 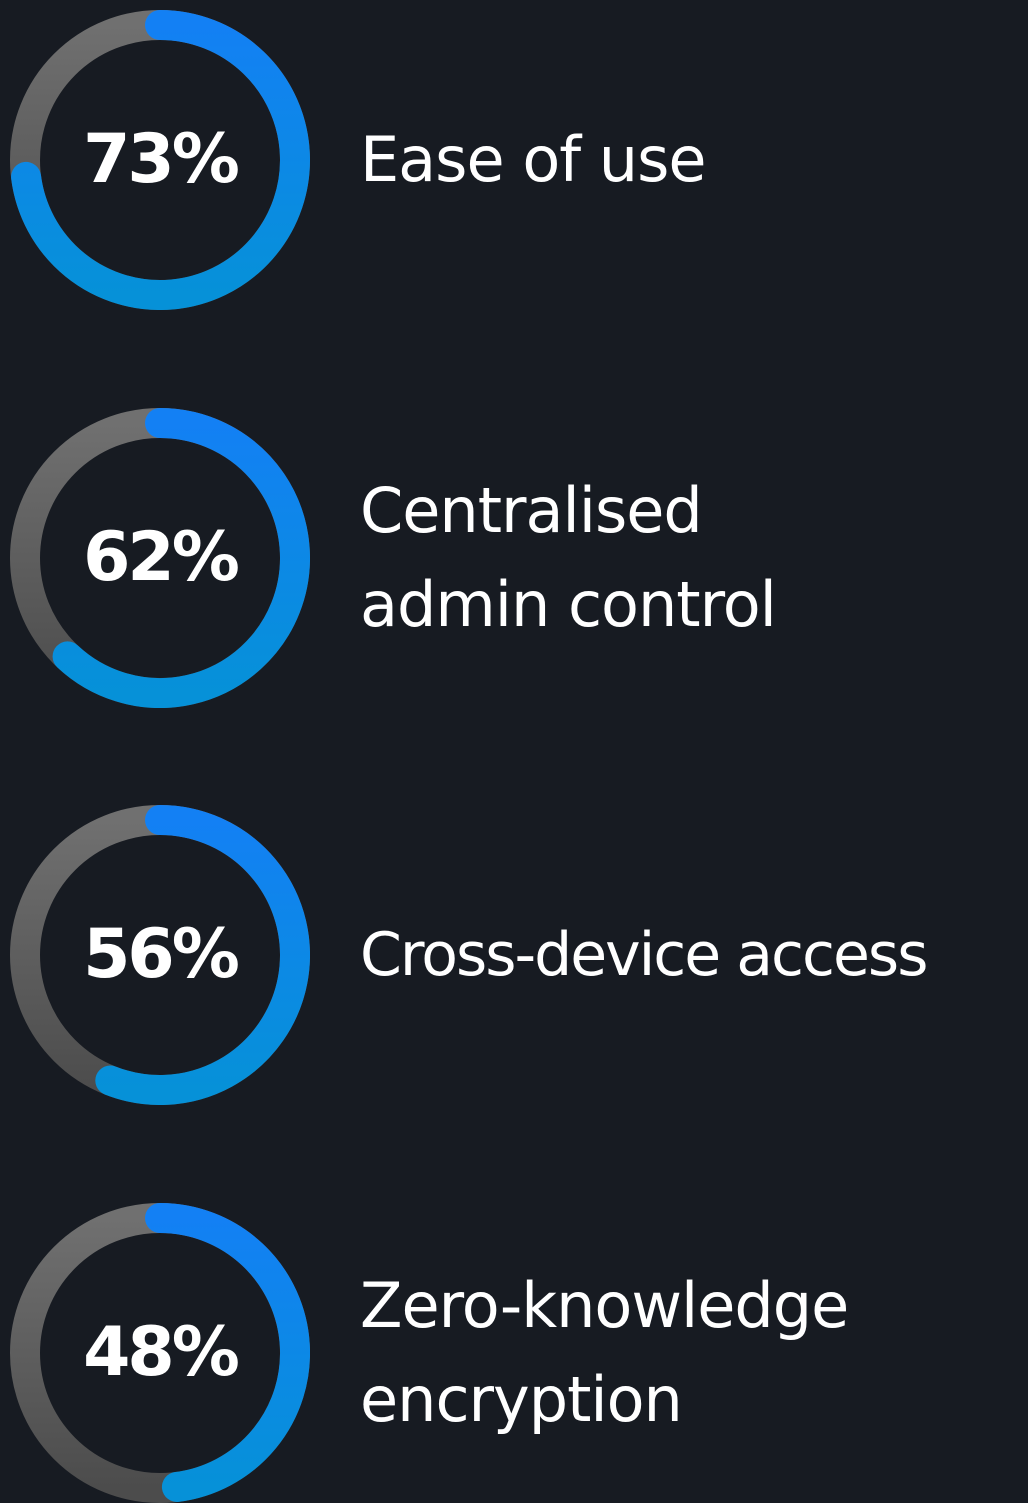 What do you see at coordinates (161, 954) in the screenshot?
I see `percentage-value: 56%` at bounding box center [161, 954].